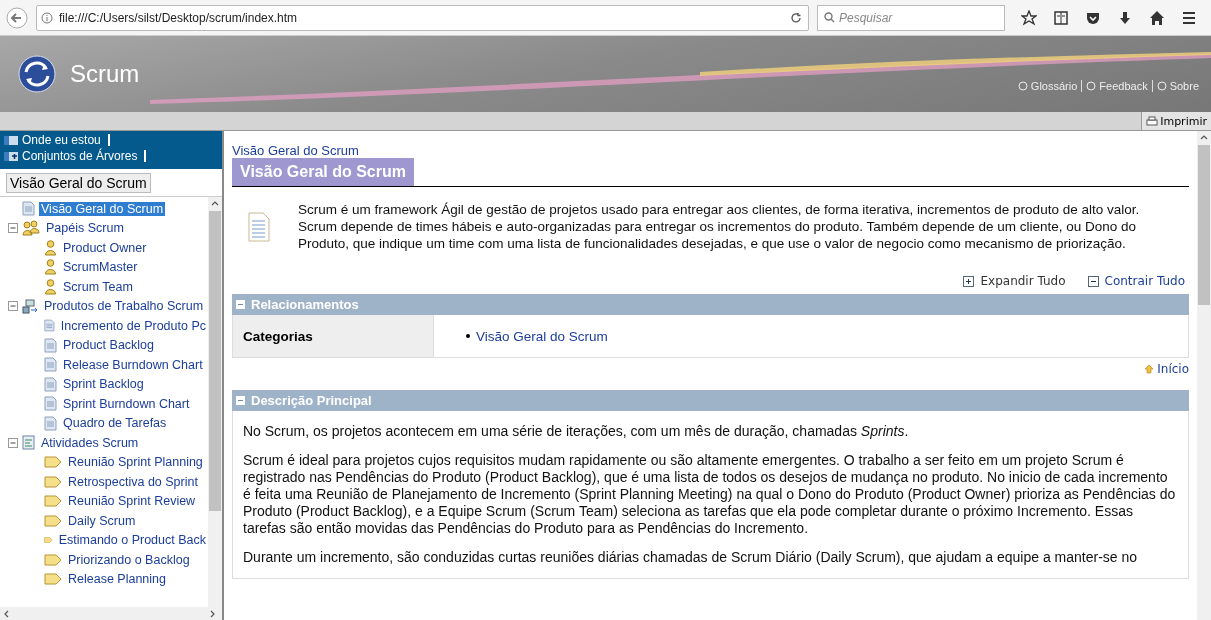 The width and height of the screenshot is (1211, 620). Describe the element at coordinates (422, 17) in the screenshot. I see `address-bar: file:///C:/Users/silst/Desktop/scrum/index.htm` at that location.